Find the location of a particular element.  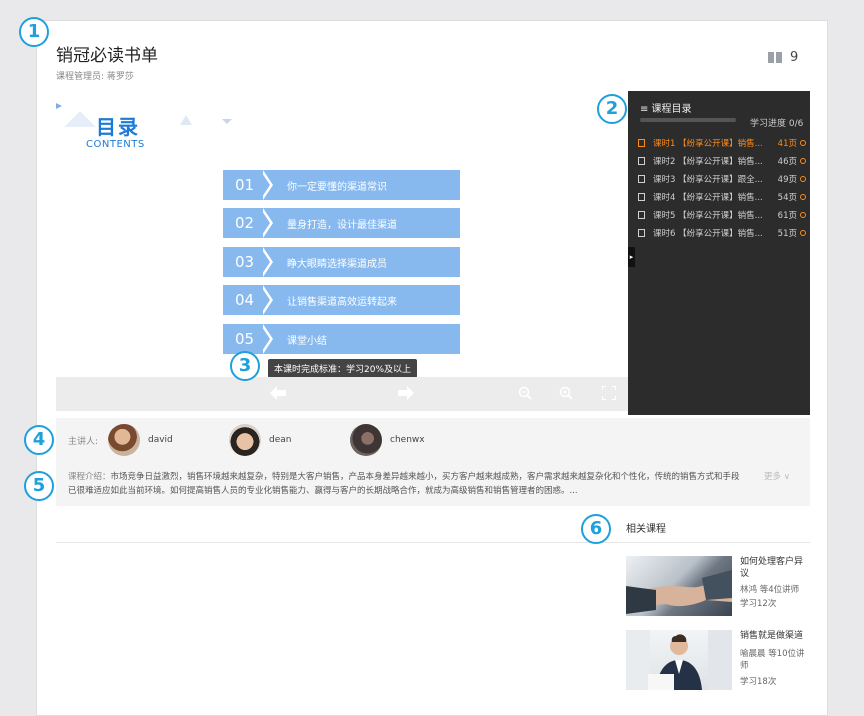

toc-number: 05 is located at coordinates (245, 339).